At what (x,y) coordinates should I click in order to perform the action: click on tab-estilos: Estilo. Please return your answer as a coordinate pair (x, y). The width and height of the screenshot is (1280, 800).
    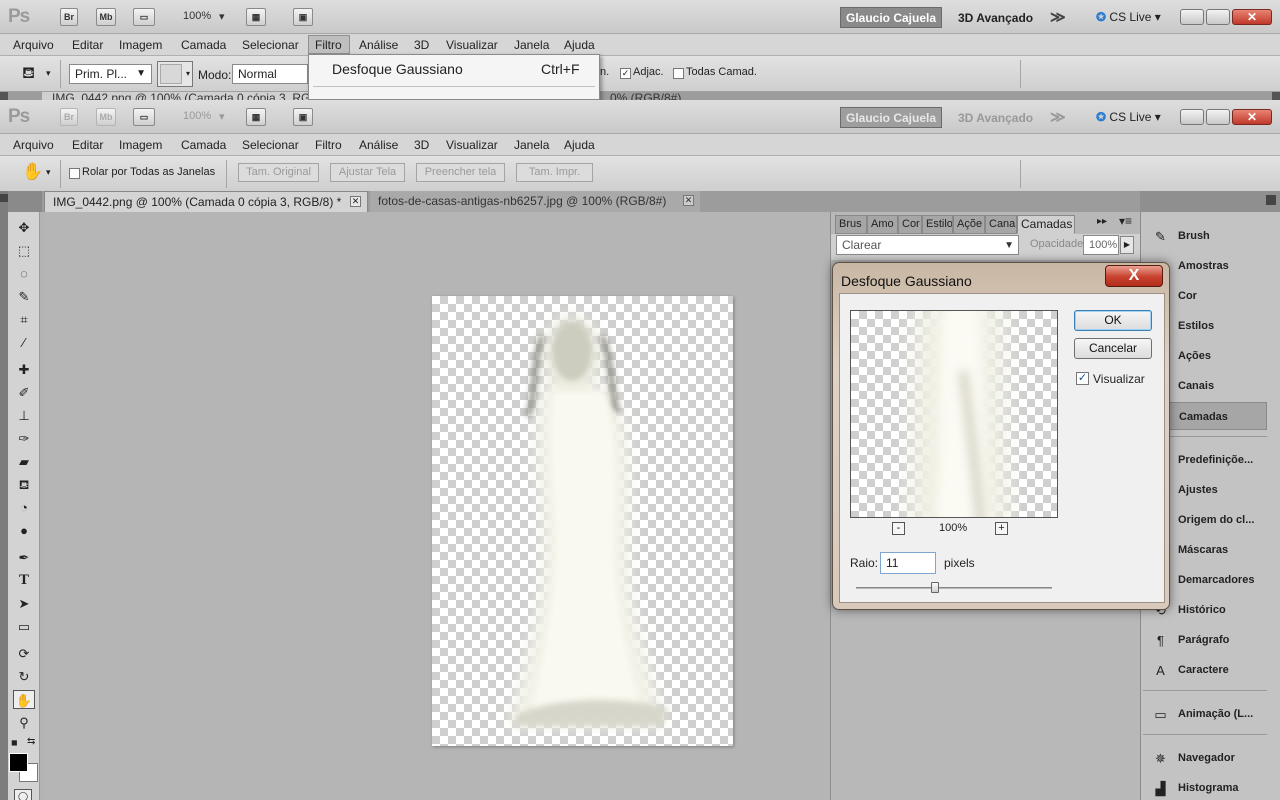
    Looking at the image, I should click on (937, 224).